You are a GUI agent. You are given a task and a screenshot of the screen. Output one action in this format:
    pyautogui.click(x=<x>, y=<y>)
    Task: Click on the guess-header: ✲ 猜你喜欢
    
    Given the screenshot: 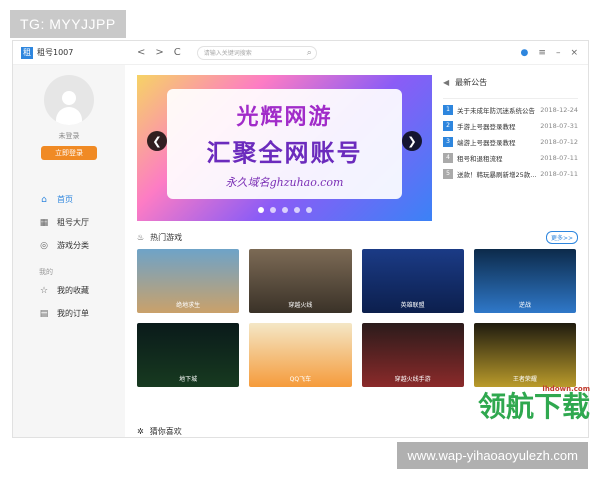 What is the action you would take?
    pyautogui.click(x=159, y=431)
    